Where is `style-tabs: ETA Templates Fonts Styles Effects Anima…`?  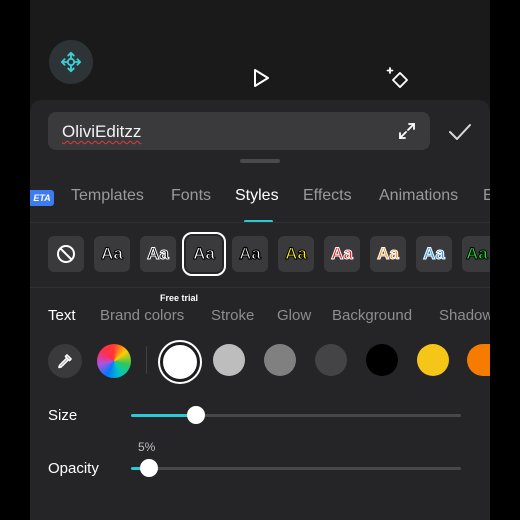
style-tabs: ETA Templates Fonts Styles Effects Anima… is located at coordinates (260, 199).